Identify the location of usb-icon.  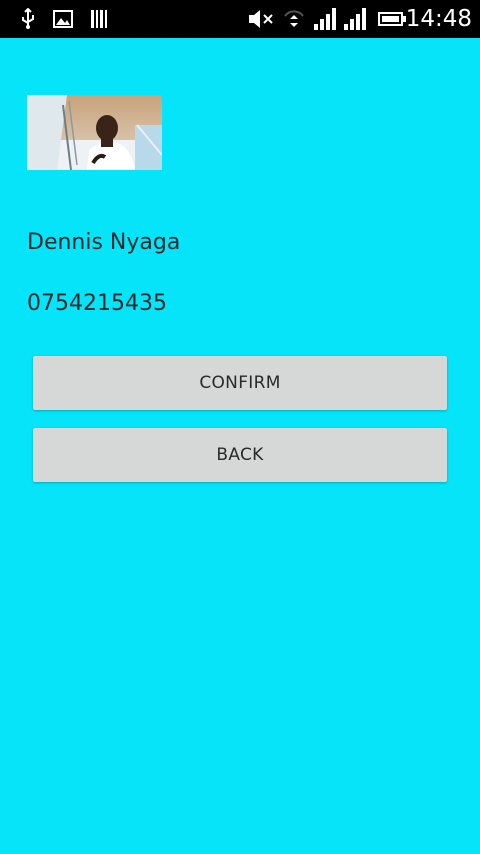
(28, 19).